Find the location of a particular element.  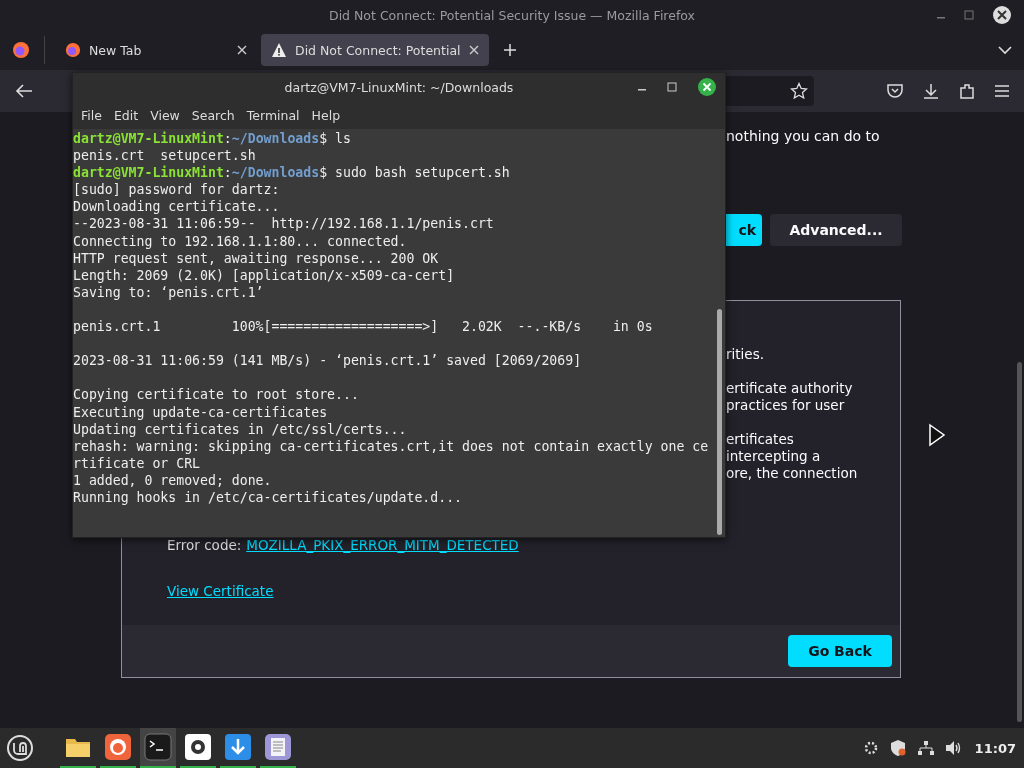

error-code-link: MOZILLA_PKIX_ERROR_MITM_DETECTED is located at coordinates (382, 545).